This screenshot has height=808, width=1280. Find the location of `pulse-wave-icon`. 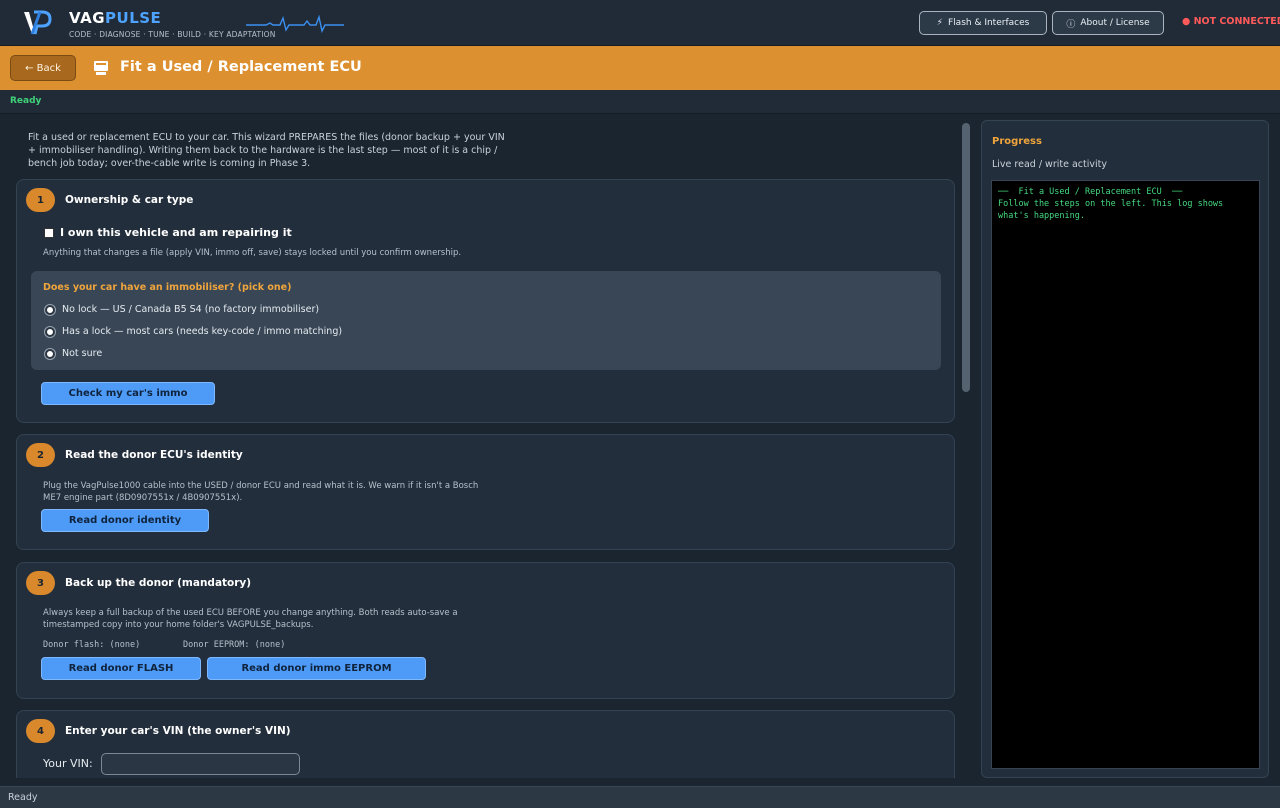

pulse-wave-icon is located at coordinates (295, 24).